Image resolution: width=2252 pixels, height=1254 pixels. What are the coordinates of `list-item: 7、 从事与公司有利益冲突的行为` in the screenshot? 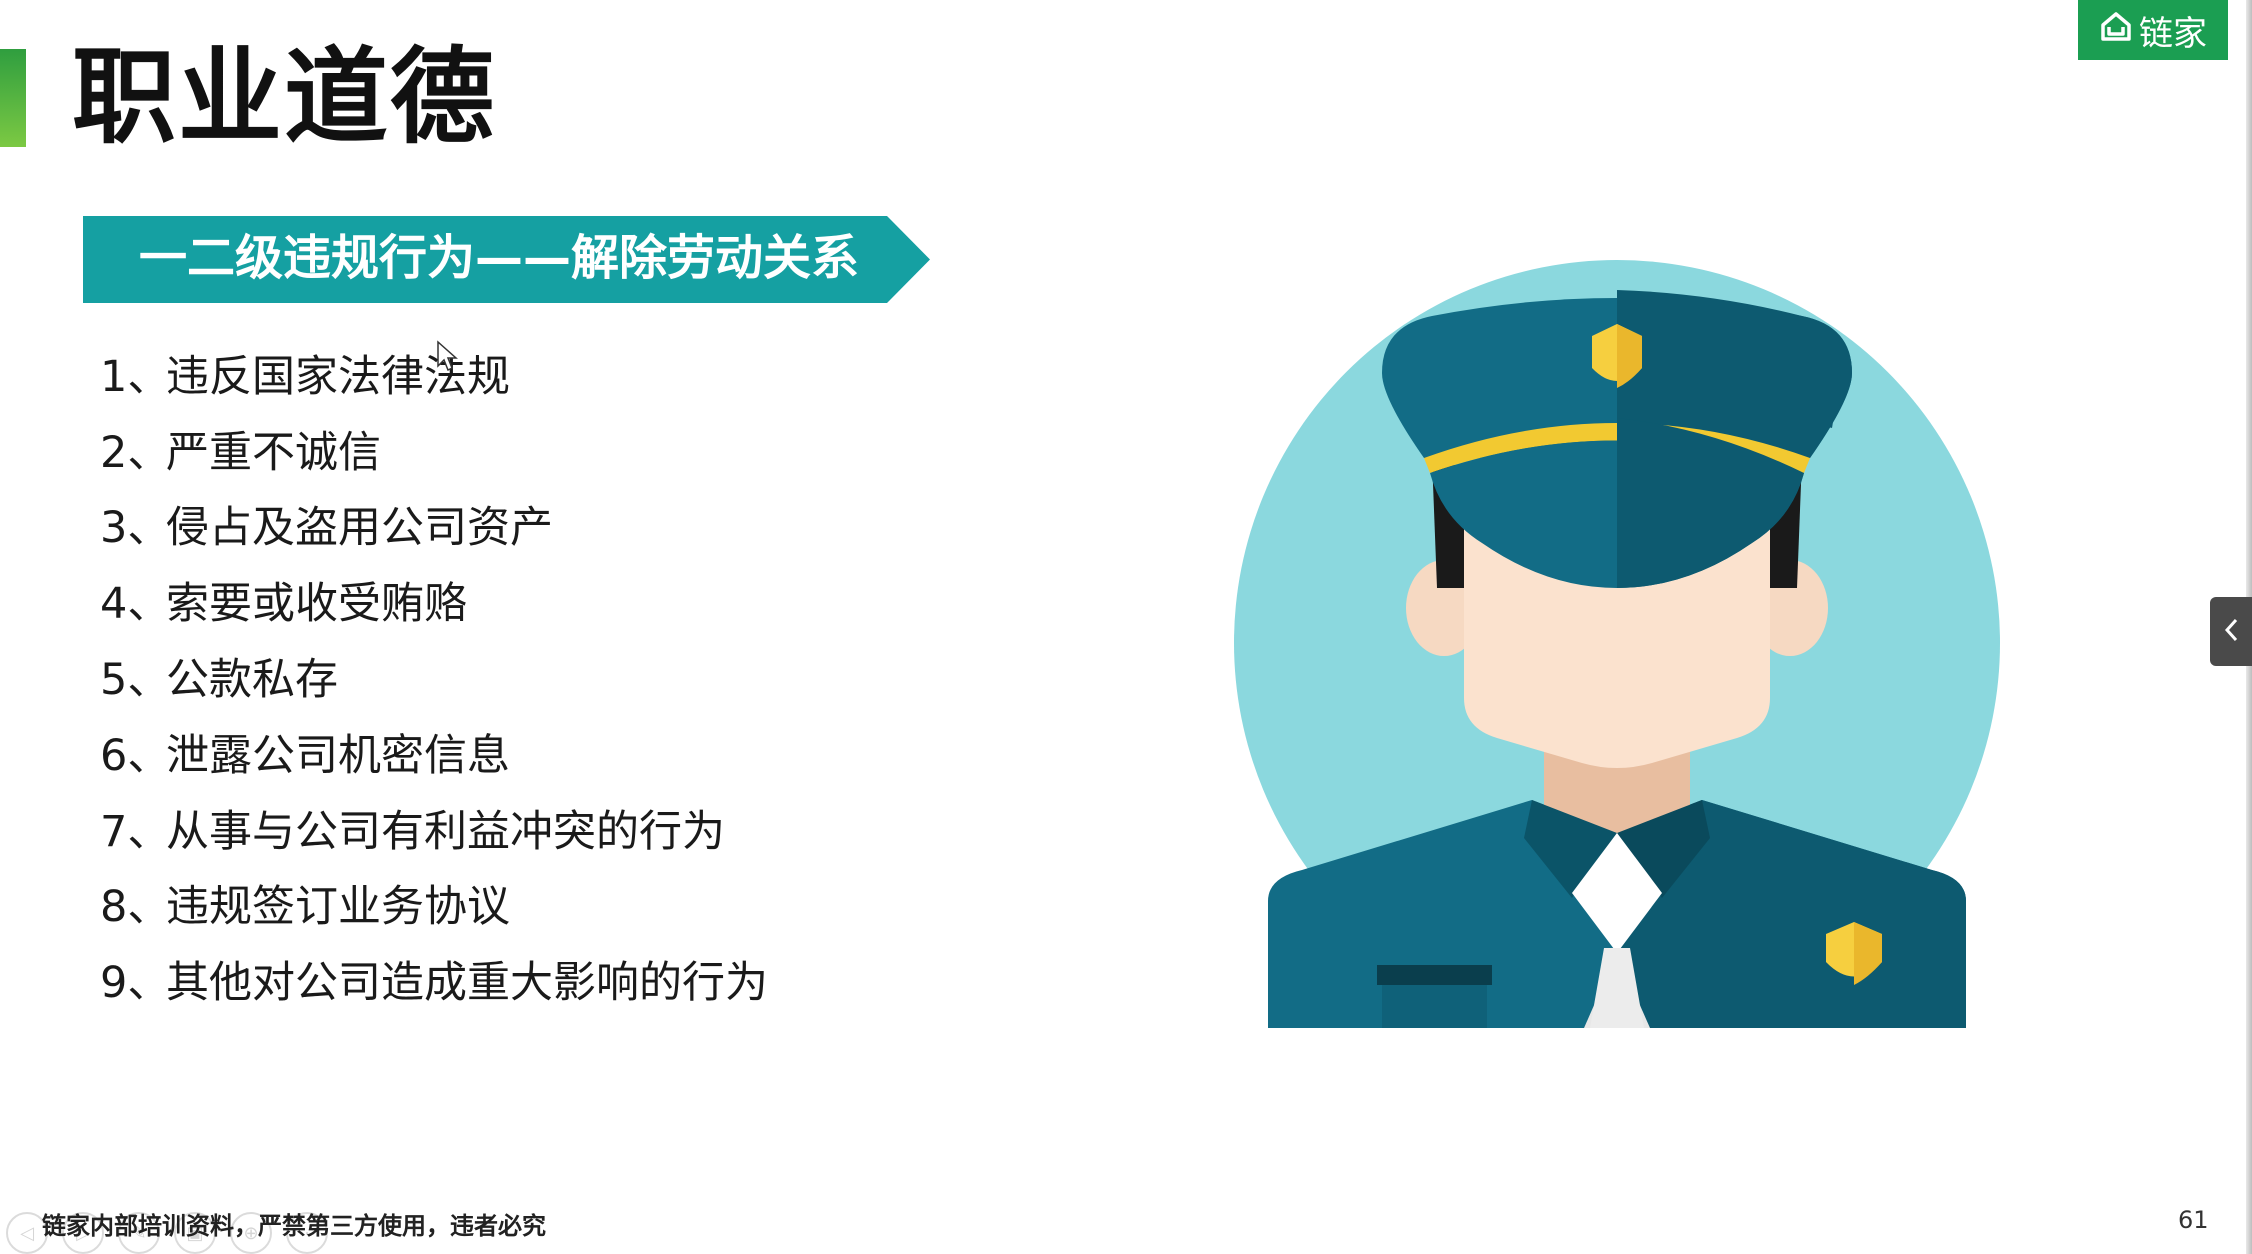 It's located at (434, 828).